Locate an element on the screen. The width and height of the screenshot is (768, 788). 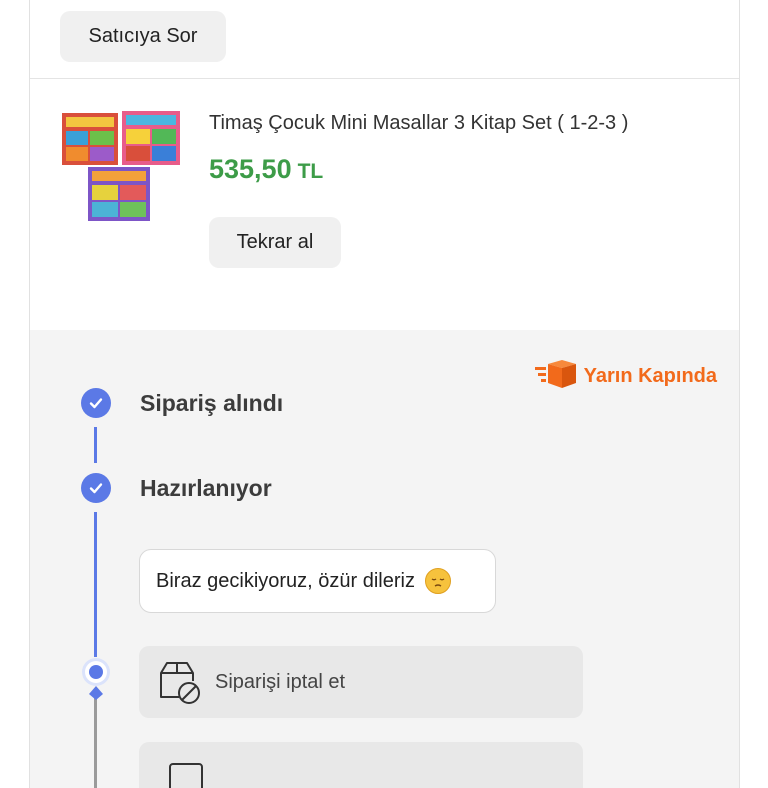
delay-message: Biraz gecikiyoruz, özür dileriz is located at coordinates (317, 581).